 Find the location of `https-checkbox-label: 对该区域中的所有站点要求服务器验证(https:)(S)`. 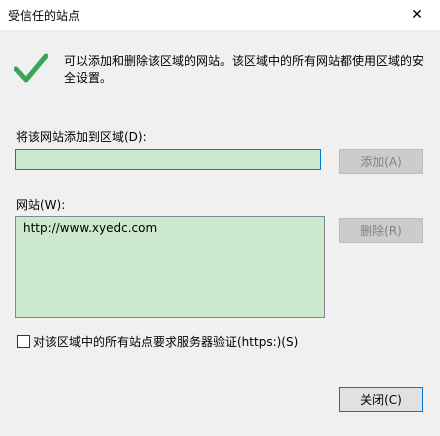

https-checkbox-label: 对该区域中的所有站点要求服务器验证(https:)(S) is located at coordinates (165, 341).